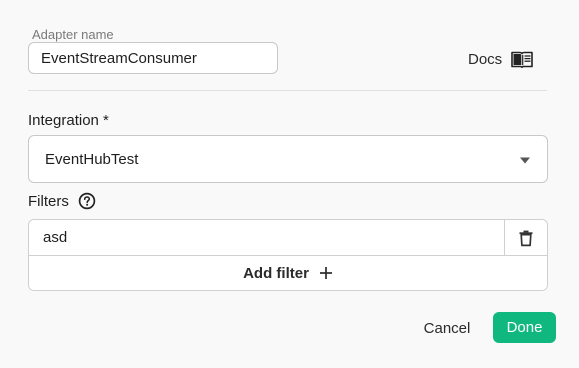 The height and width of the screenshot is (368, 579). I want to click on integration-label: Integration *, so click(68, 120).